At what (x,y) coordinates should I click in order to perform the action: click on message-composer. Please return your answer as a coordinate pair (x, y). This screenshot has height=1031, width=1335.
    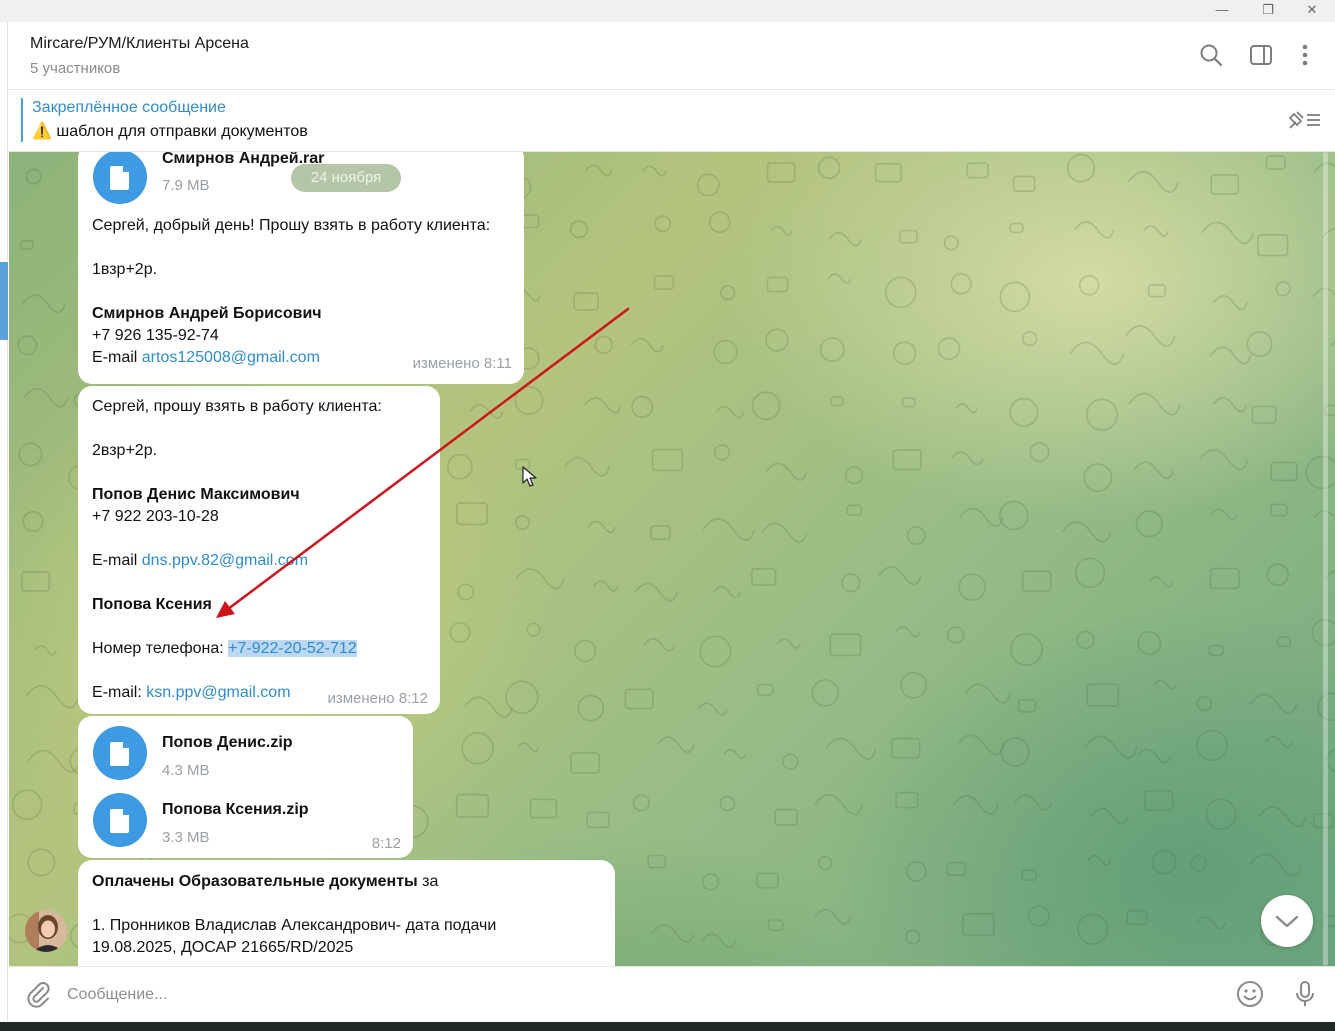
    Looking at the image, I should click on (672, 994).